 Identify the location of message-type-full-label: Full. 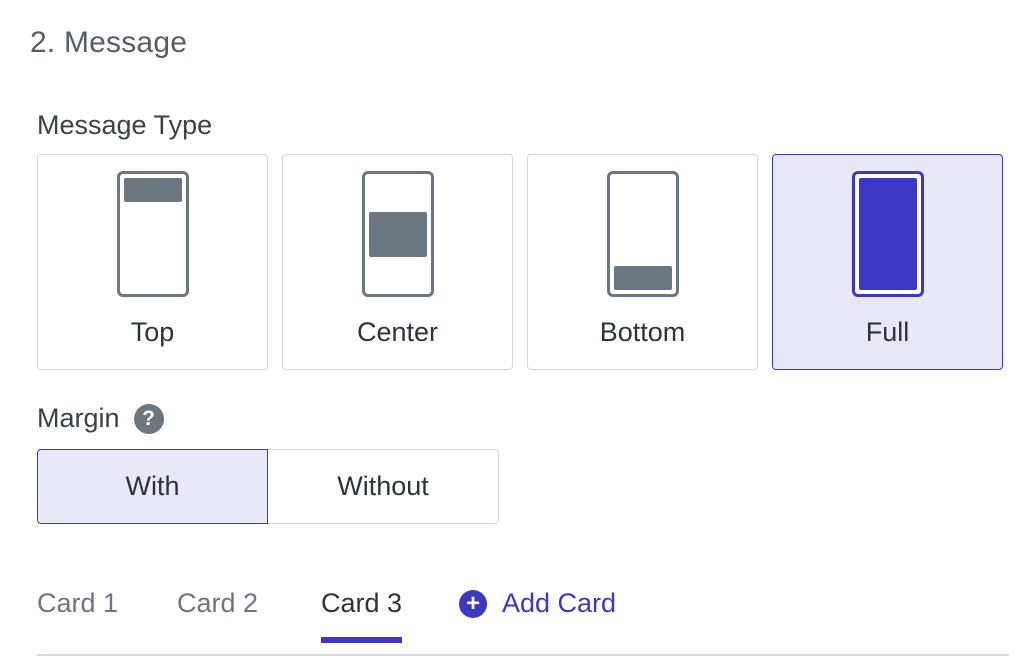
(887, 332).